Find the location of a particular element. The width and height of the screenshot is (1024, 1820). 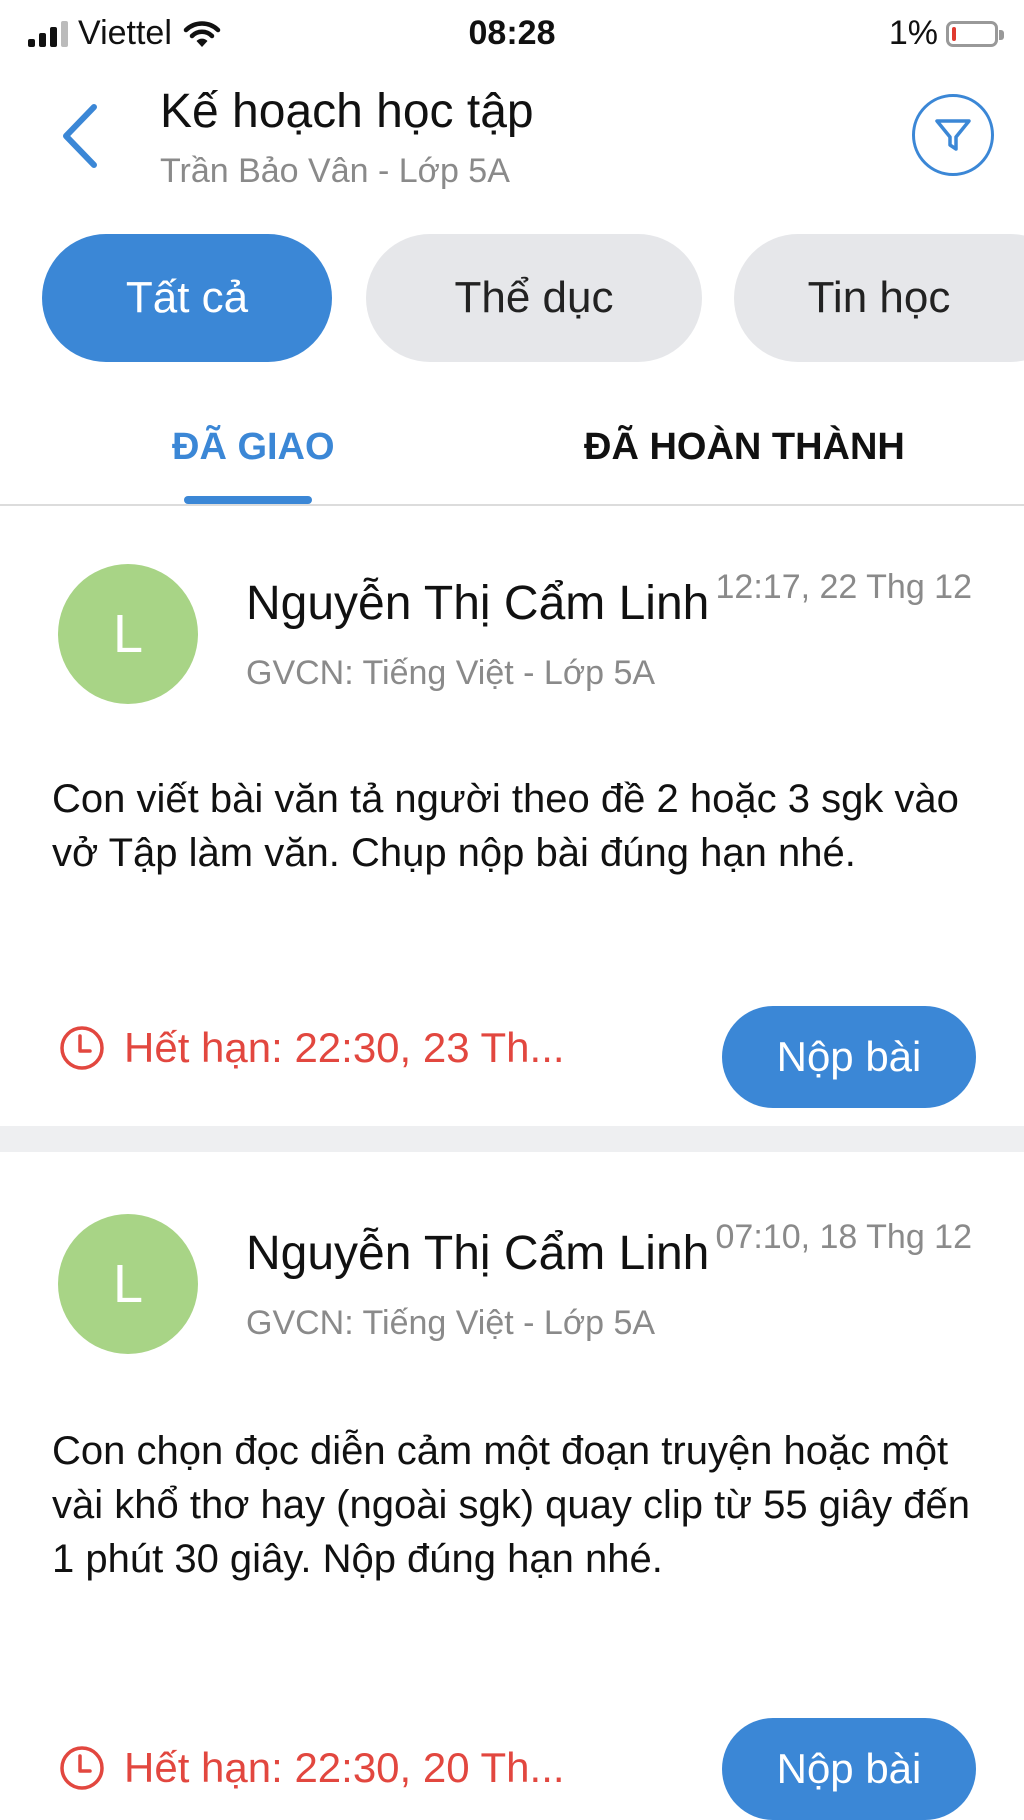

chip-physical-education: Thể dục is located at coordinates (534, 298).